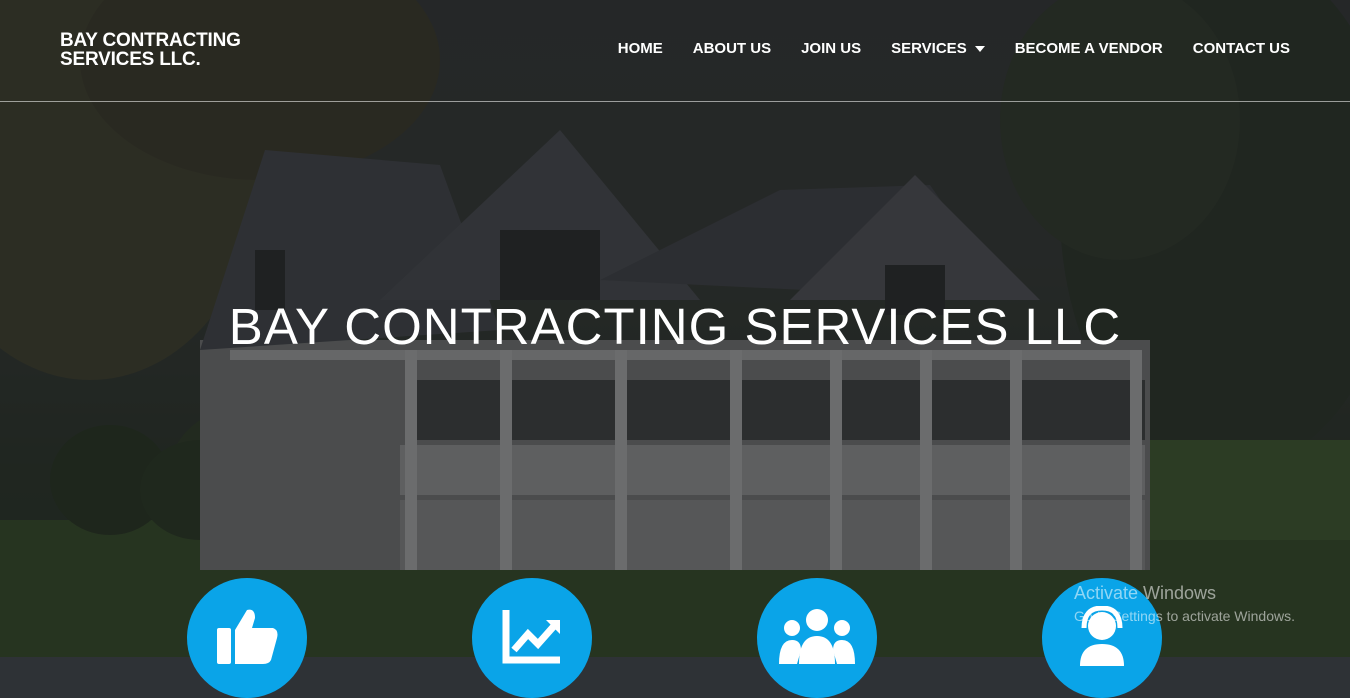  I want to click on logo-line-1: BAY CONTRACTING, so click(150, 40).